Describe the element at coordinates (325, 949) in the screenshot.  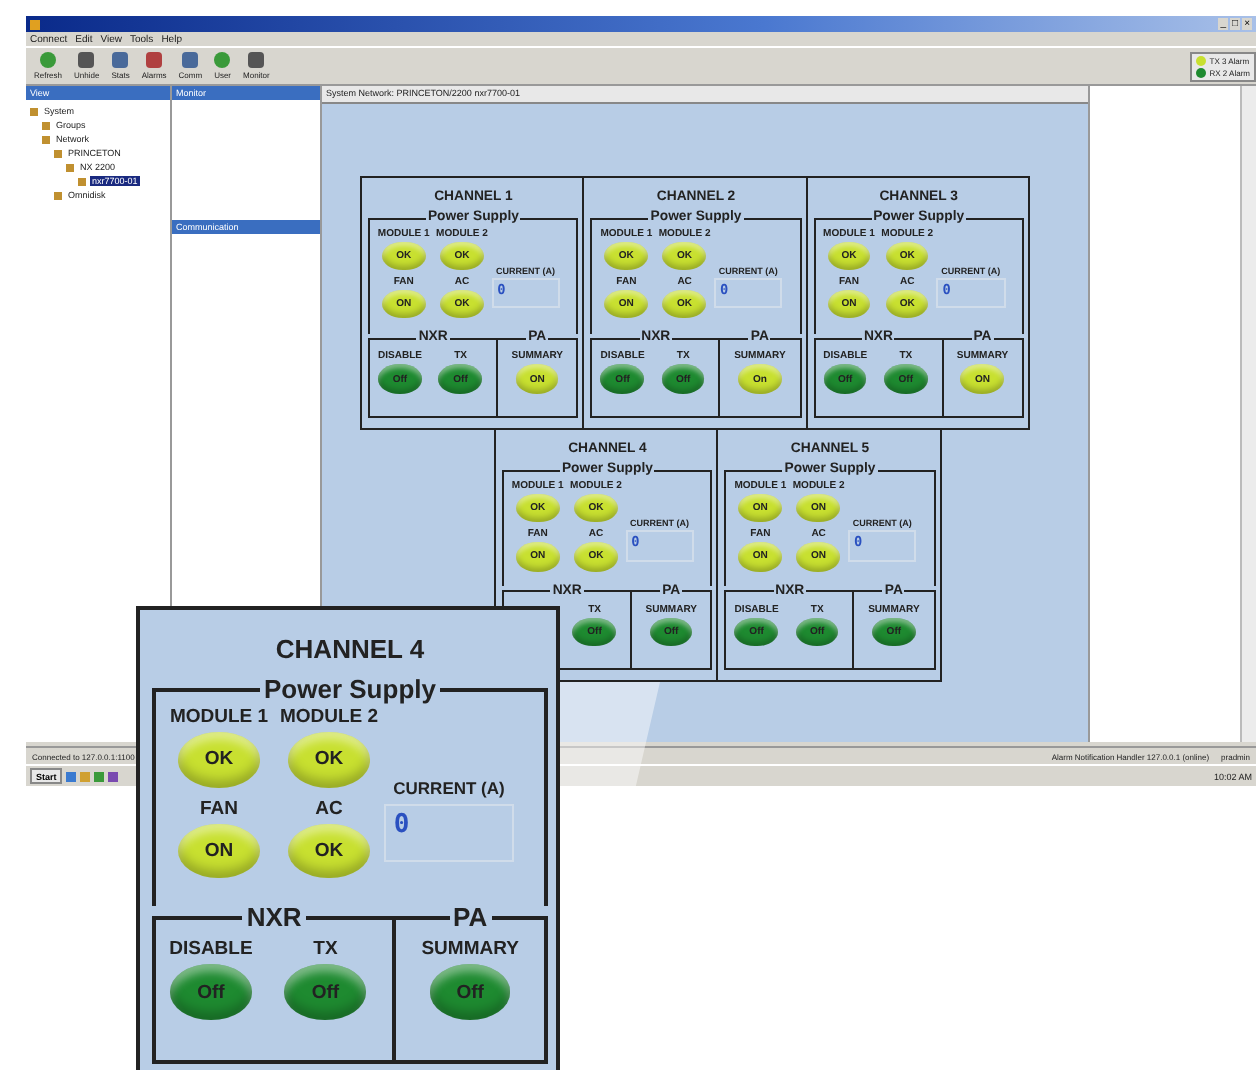
I see `indicator-label: TX` at that location.